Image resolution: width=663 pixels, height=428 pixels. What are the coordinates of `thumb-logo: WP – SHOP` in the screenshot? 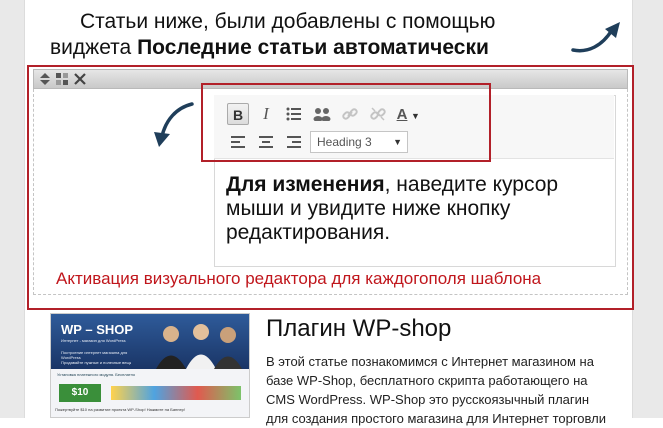 It's located at (97, 329).